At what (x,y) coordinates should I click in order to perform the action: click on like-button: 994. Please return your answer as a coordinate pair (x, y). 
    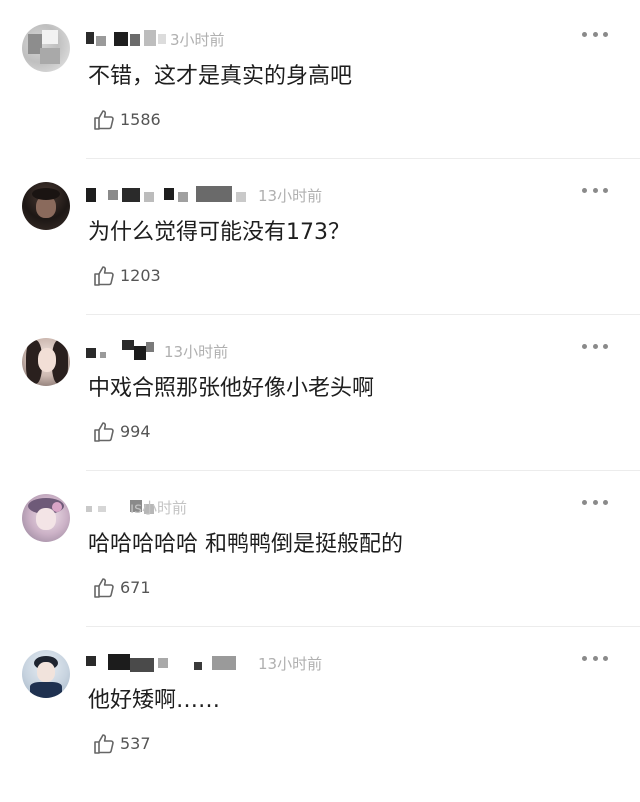
    Looking at the image, I should click on (121, 432).